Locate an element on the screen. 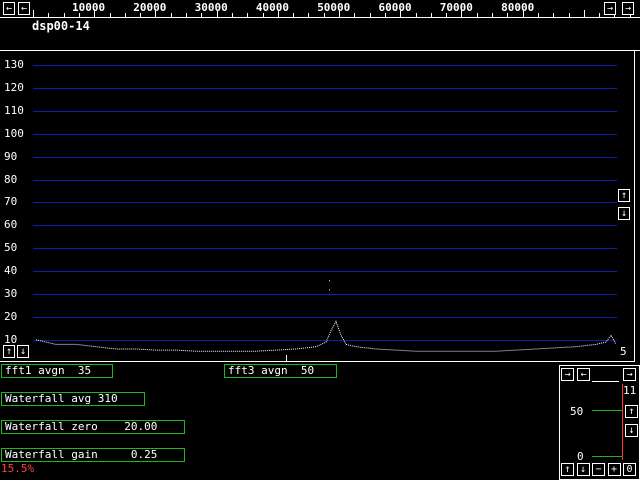 This screenshot has width=640, height=480. mini-mid-line is located at coordinates (607, 410).